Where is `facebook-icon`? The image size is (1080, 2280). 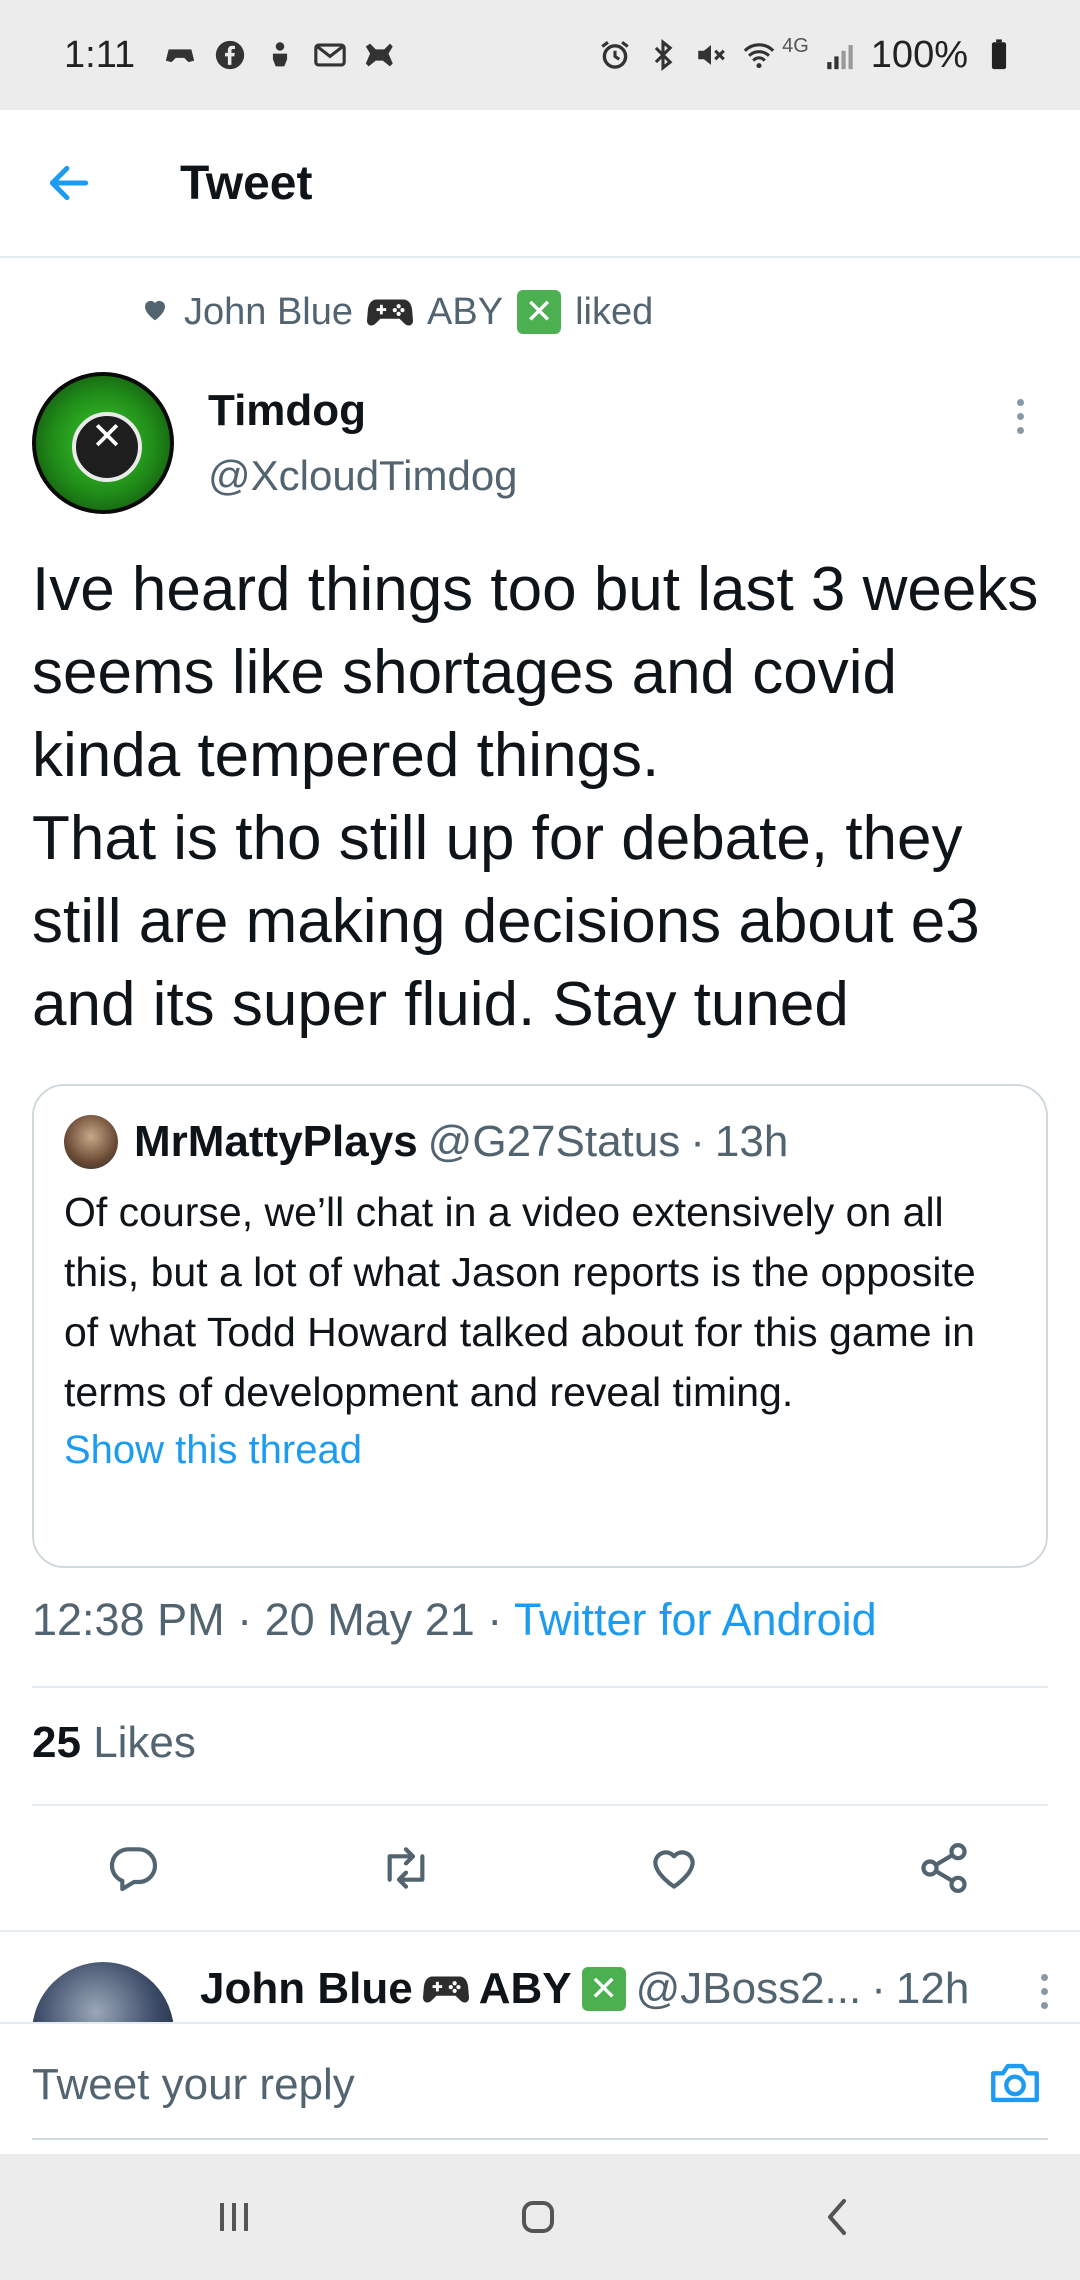
facebook-icon is located at coordinates (230, 55).